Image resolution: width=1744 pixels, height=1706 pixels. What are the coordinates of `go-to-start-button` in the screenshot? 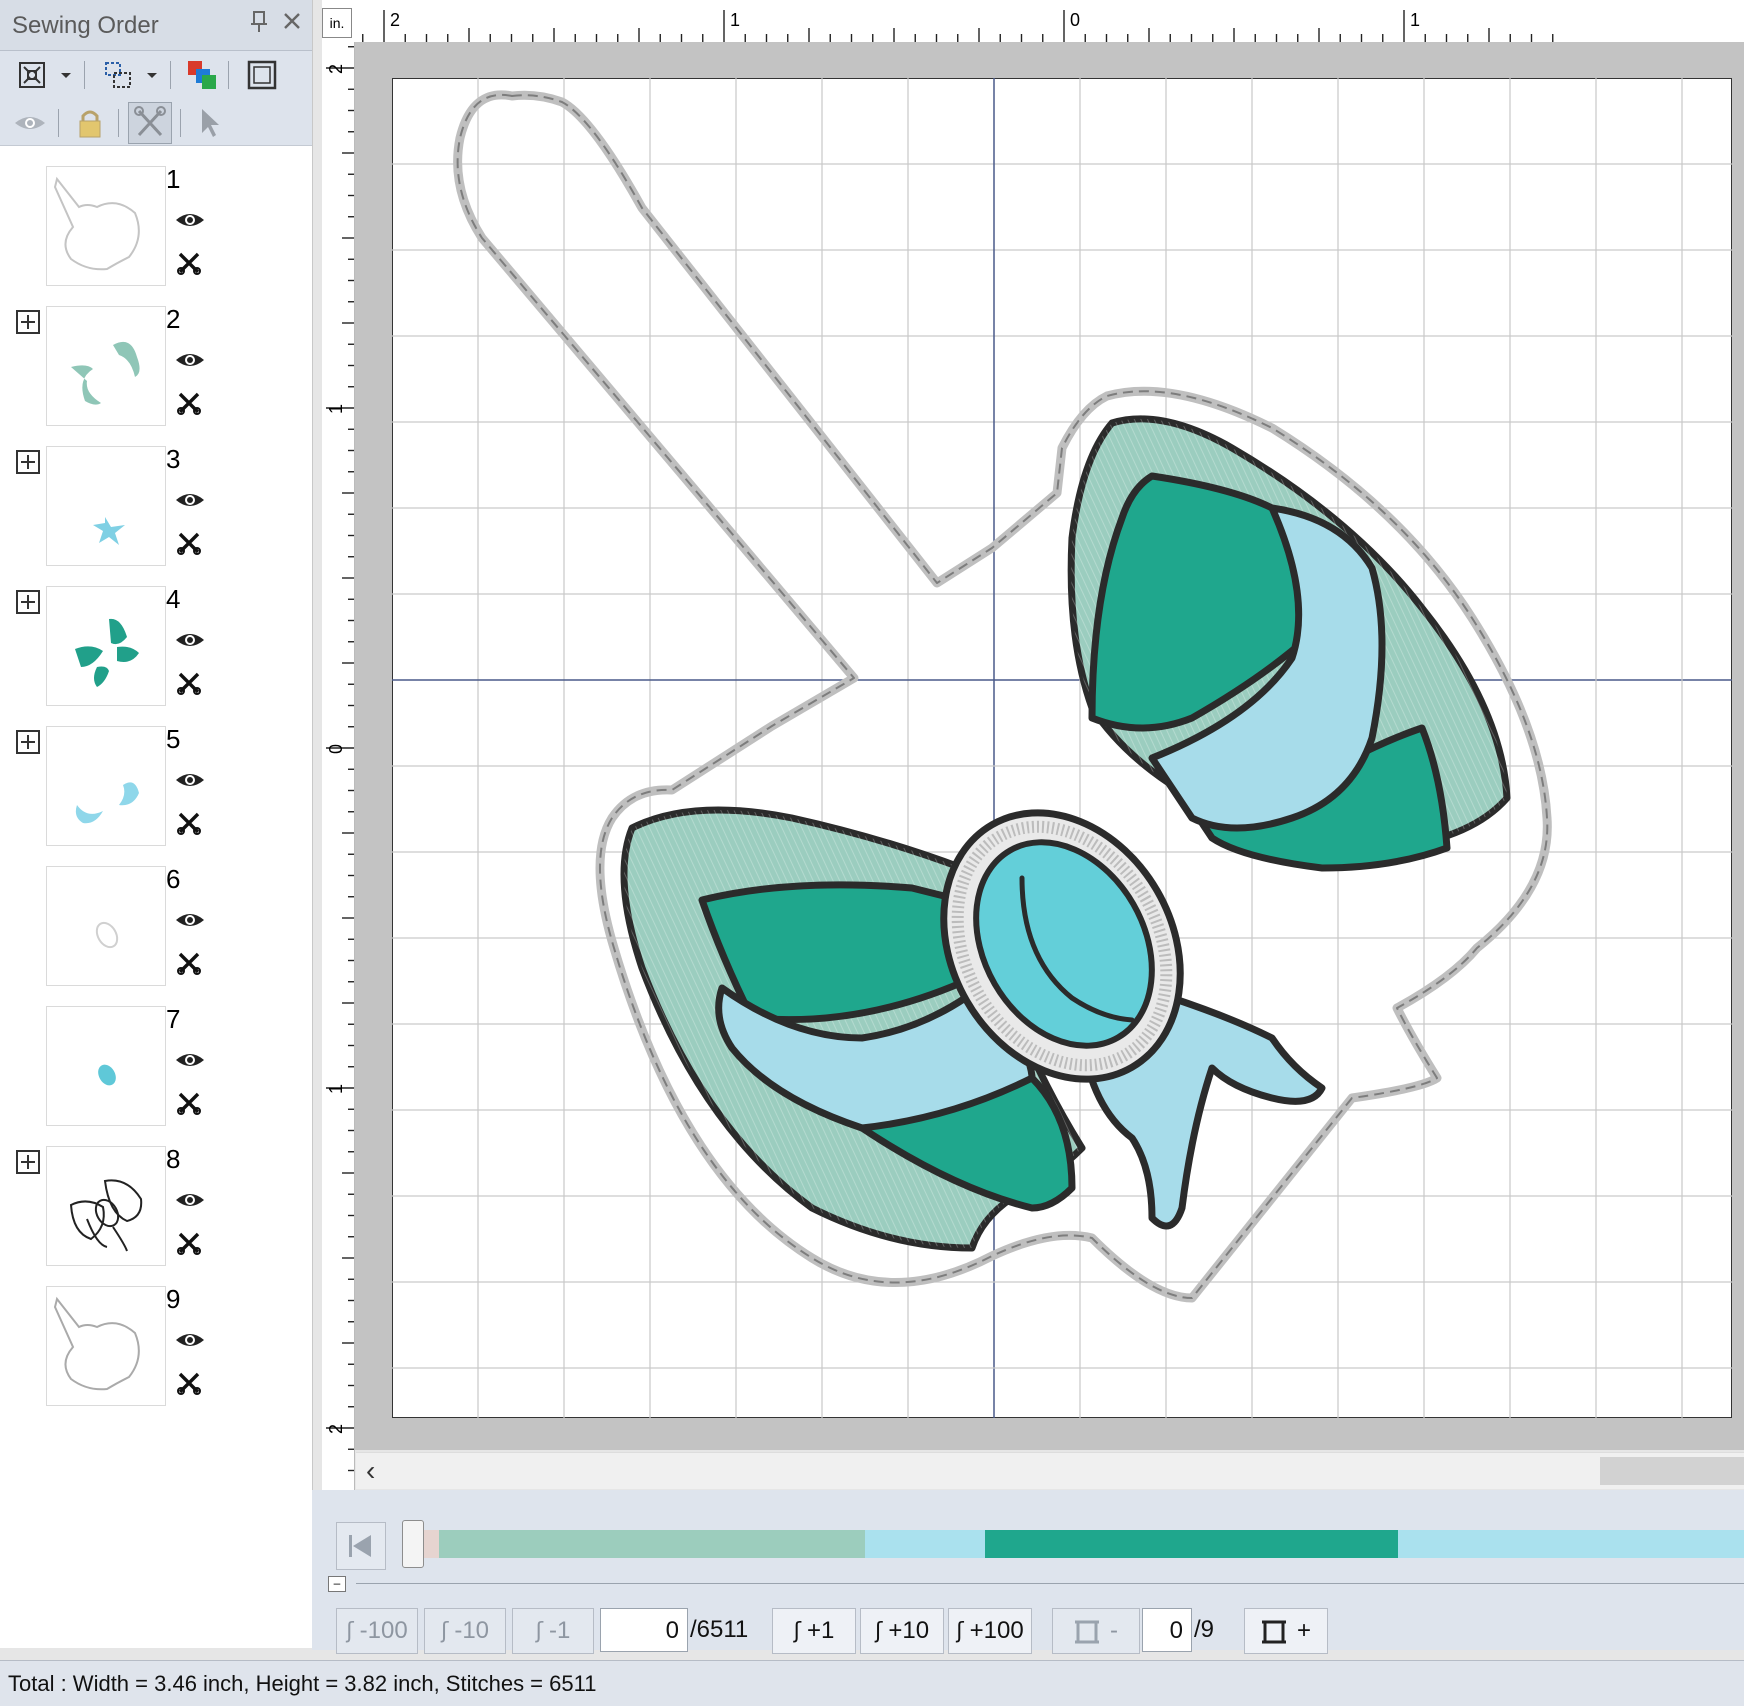 It's located at (361, 1546).